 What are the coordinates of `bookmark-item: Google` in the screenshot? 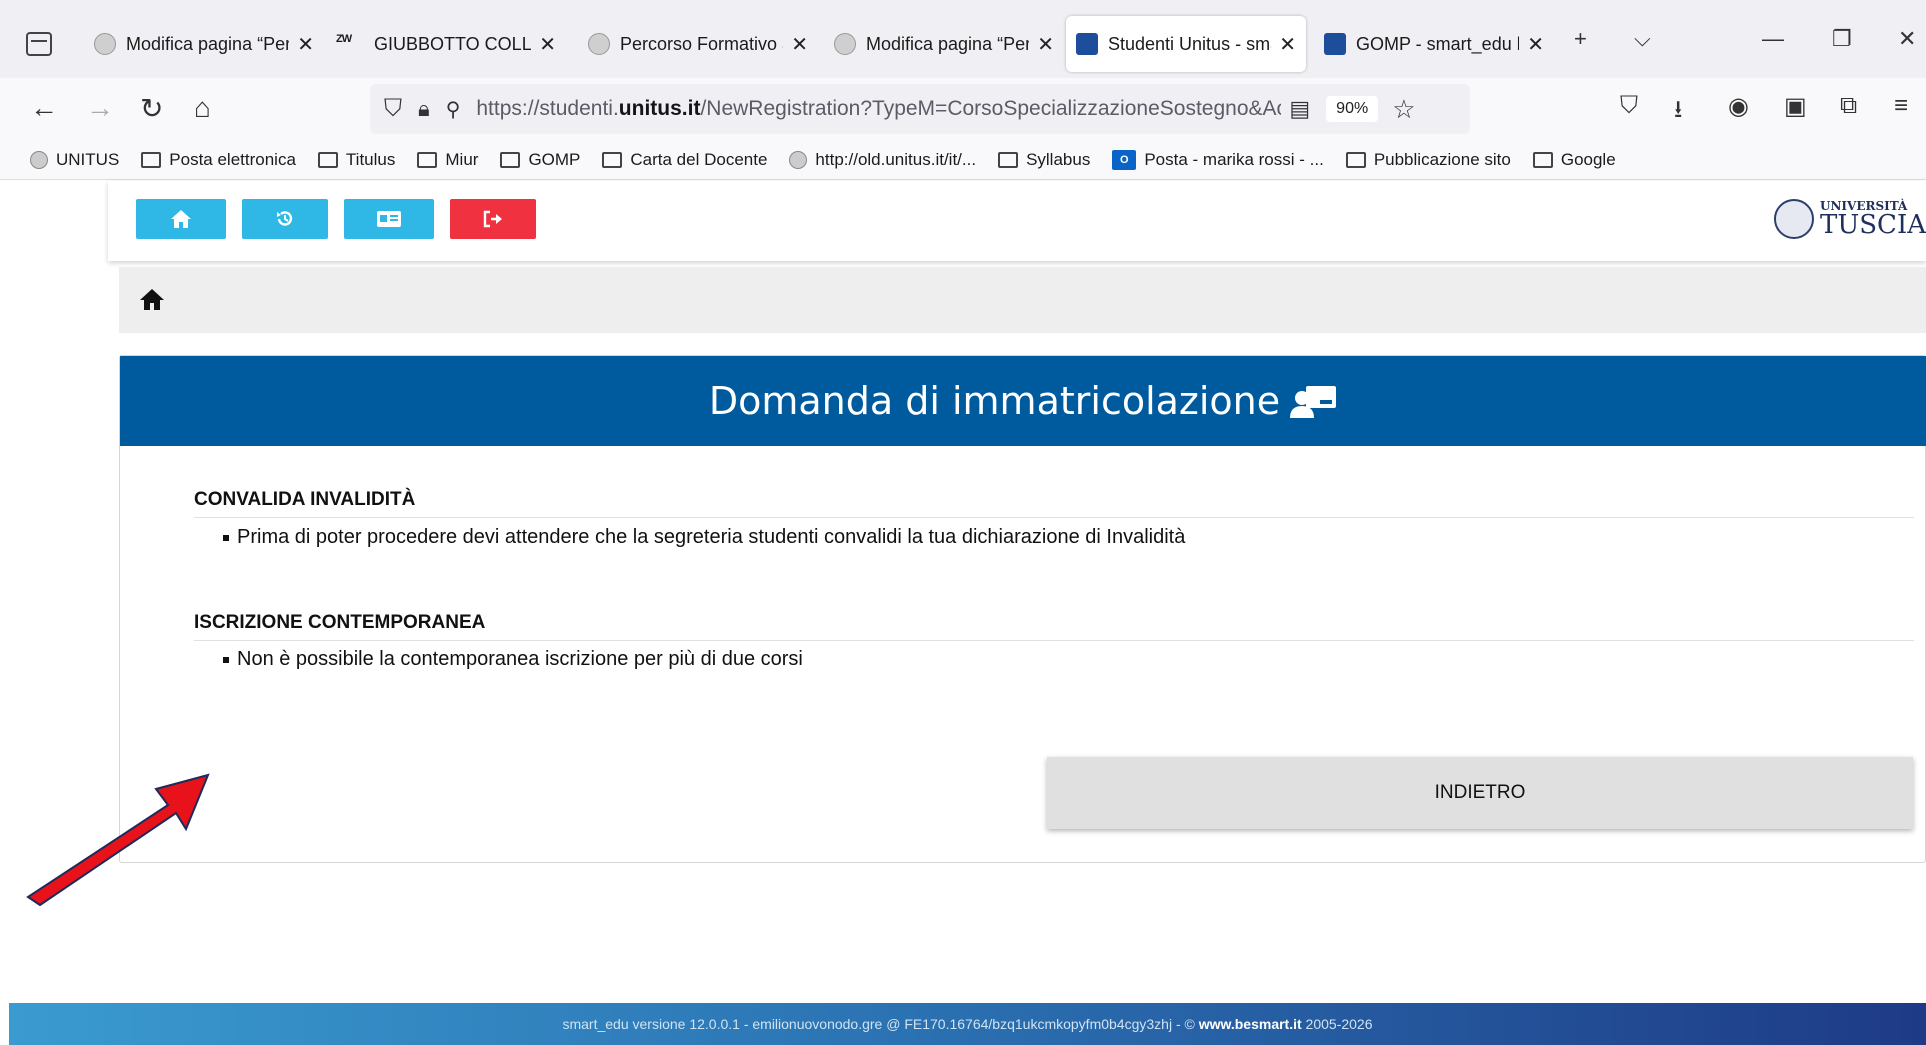 It's located at (1574, 159).